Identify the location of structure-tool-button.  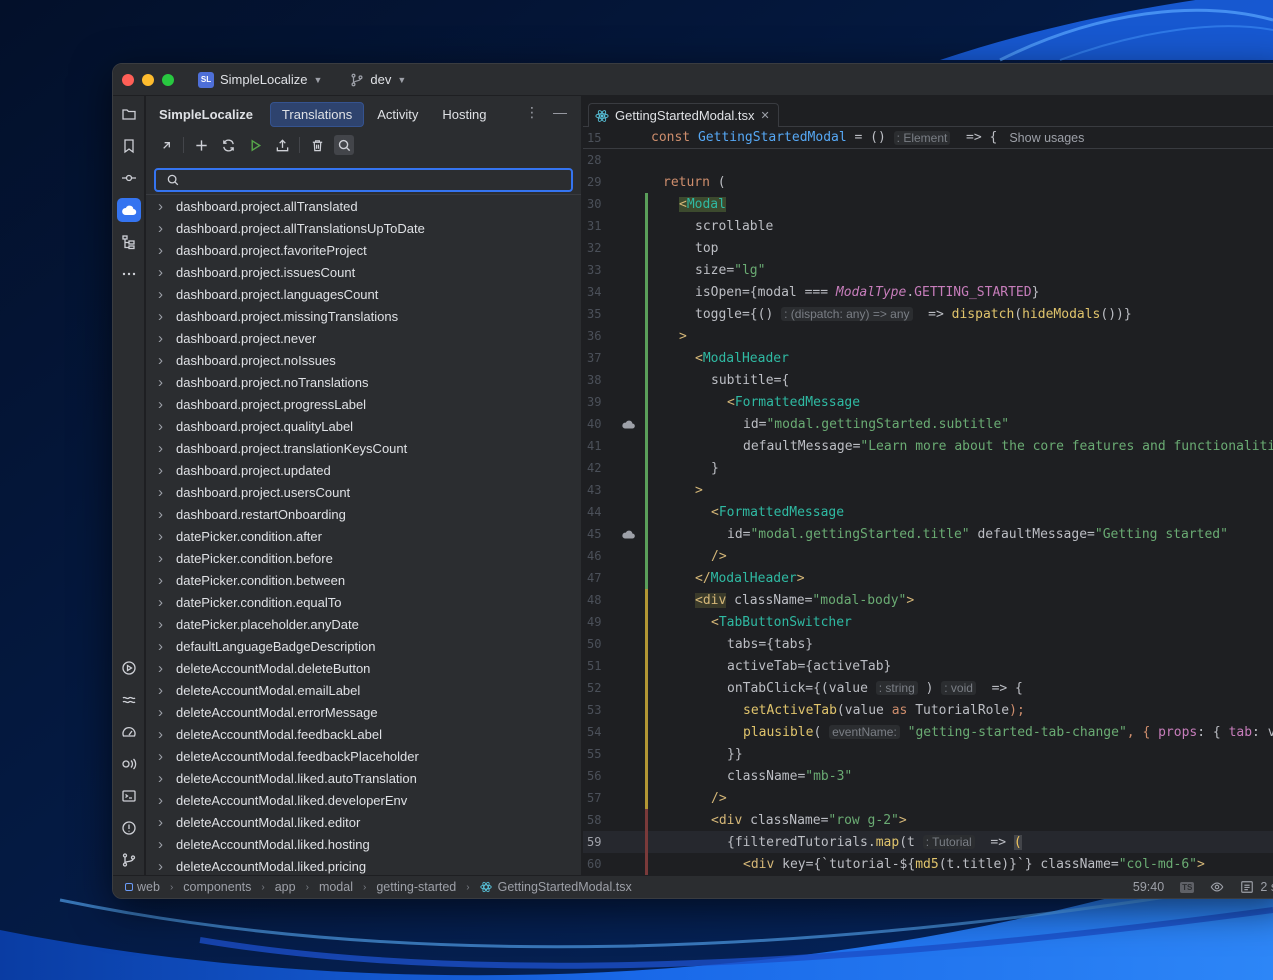
(129, 242).